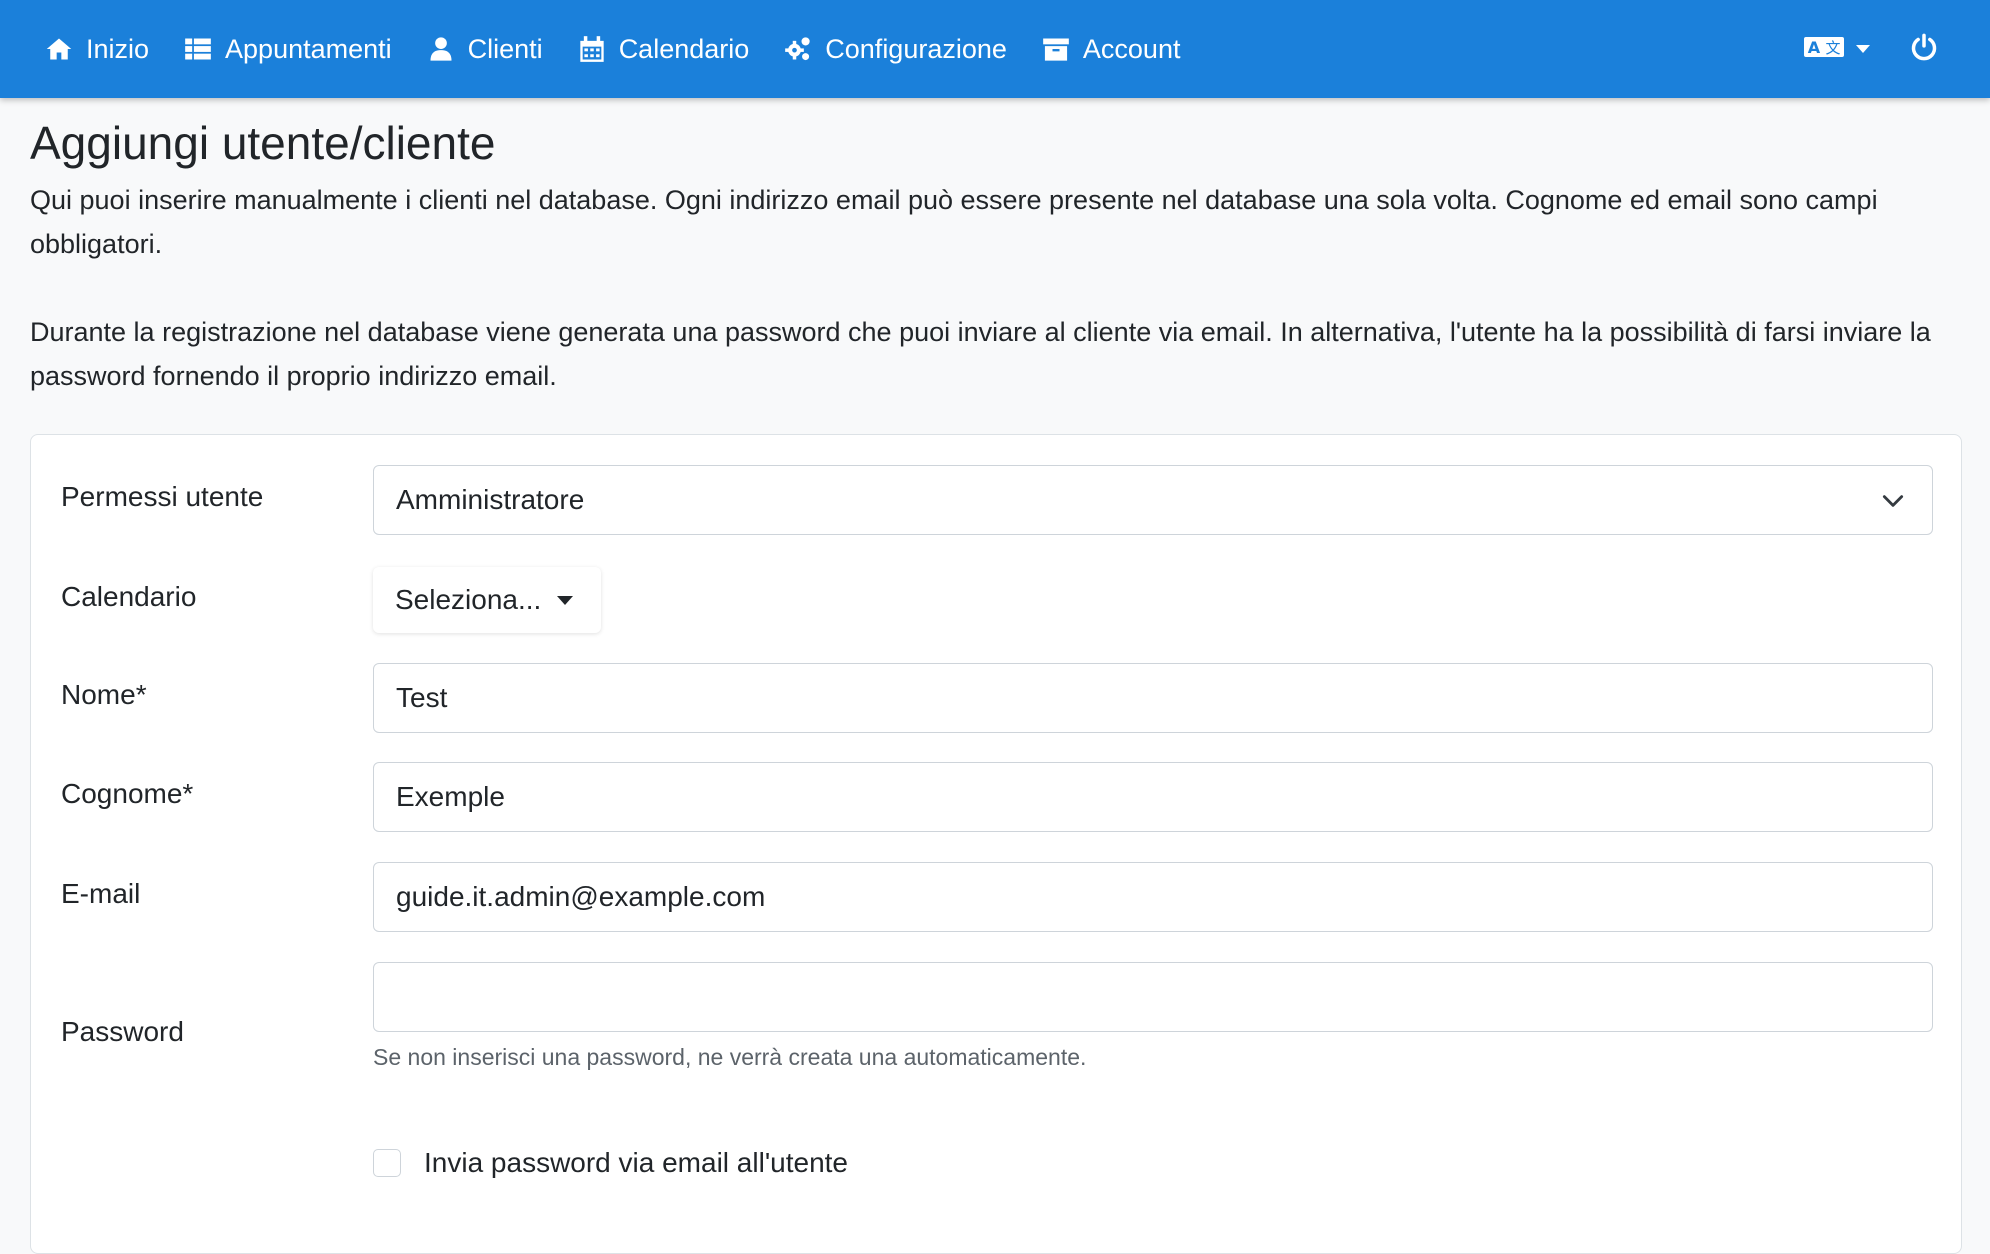 This screenshot has height=1254, width=1990. Describe the element at coordinates (1153, 897) in the screenshot. I see `email-field: guide.it.admin@example.com` at that location.